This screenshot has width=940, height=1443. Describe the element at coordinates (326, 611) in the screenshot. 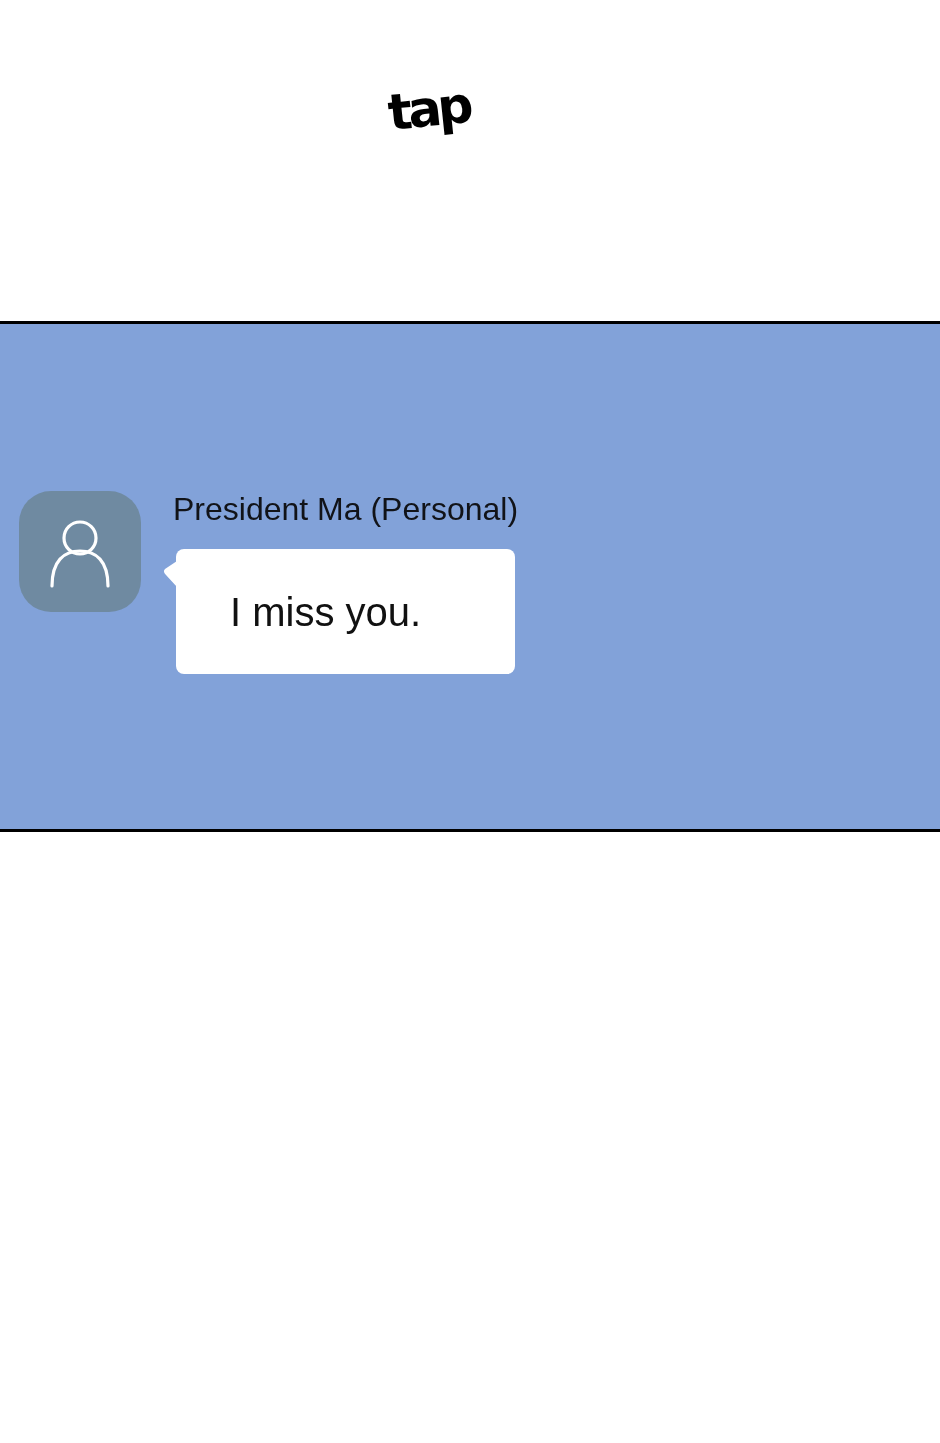

I see `message-text: I miss you.` at that location.